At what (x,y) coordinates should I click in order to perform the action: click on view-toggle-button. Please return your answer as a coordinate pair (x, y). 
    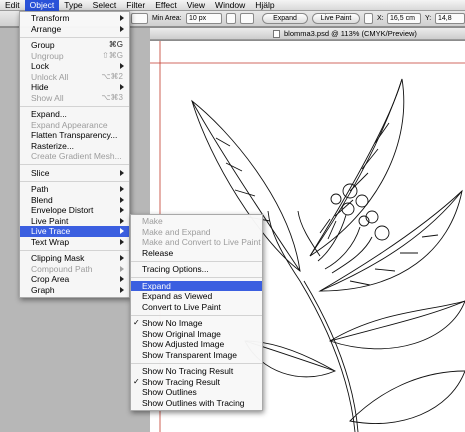
    Looking at the image, I should click on (247, 18).